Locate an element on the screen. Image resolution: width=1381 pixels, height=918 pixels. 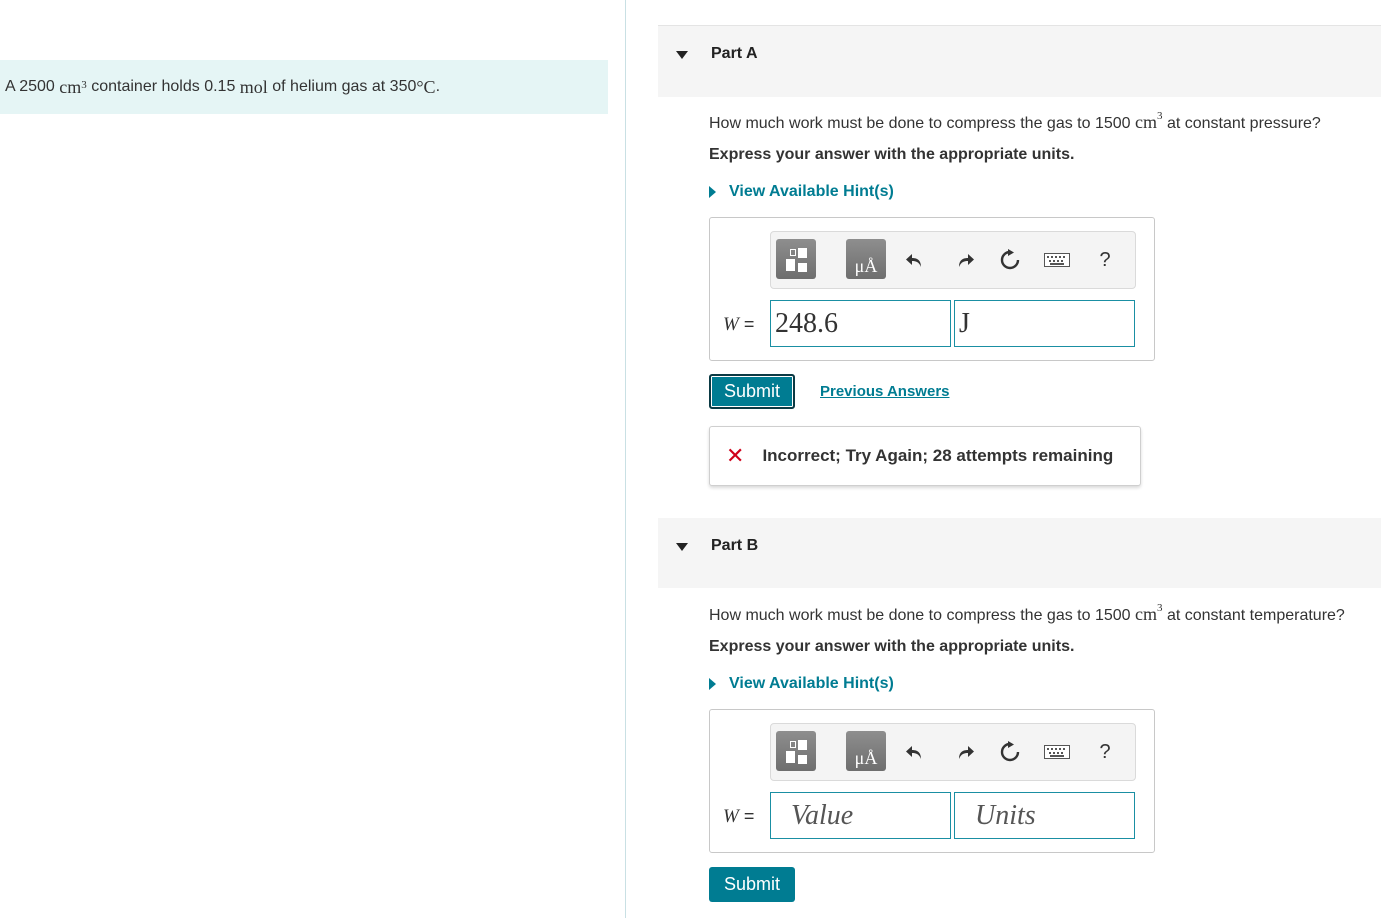
part-b-header: Part B is located at coordinates (1019, 553).